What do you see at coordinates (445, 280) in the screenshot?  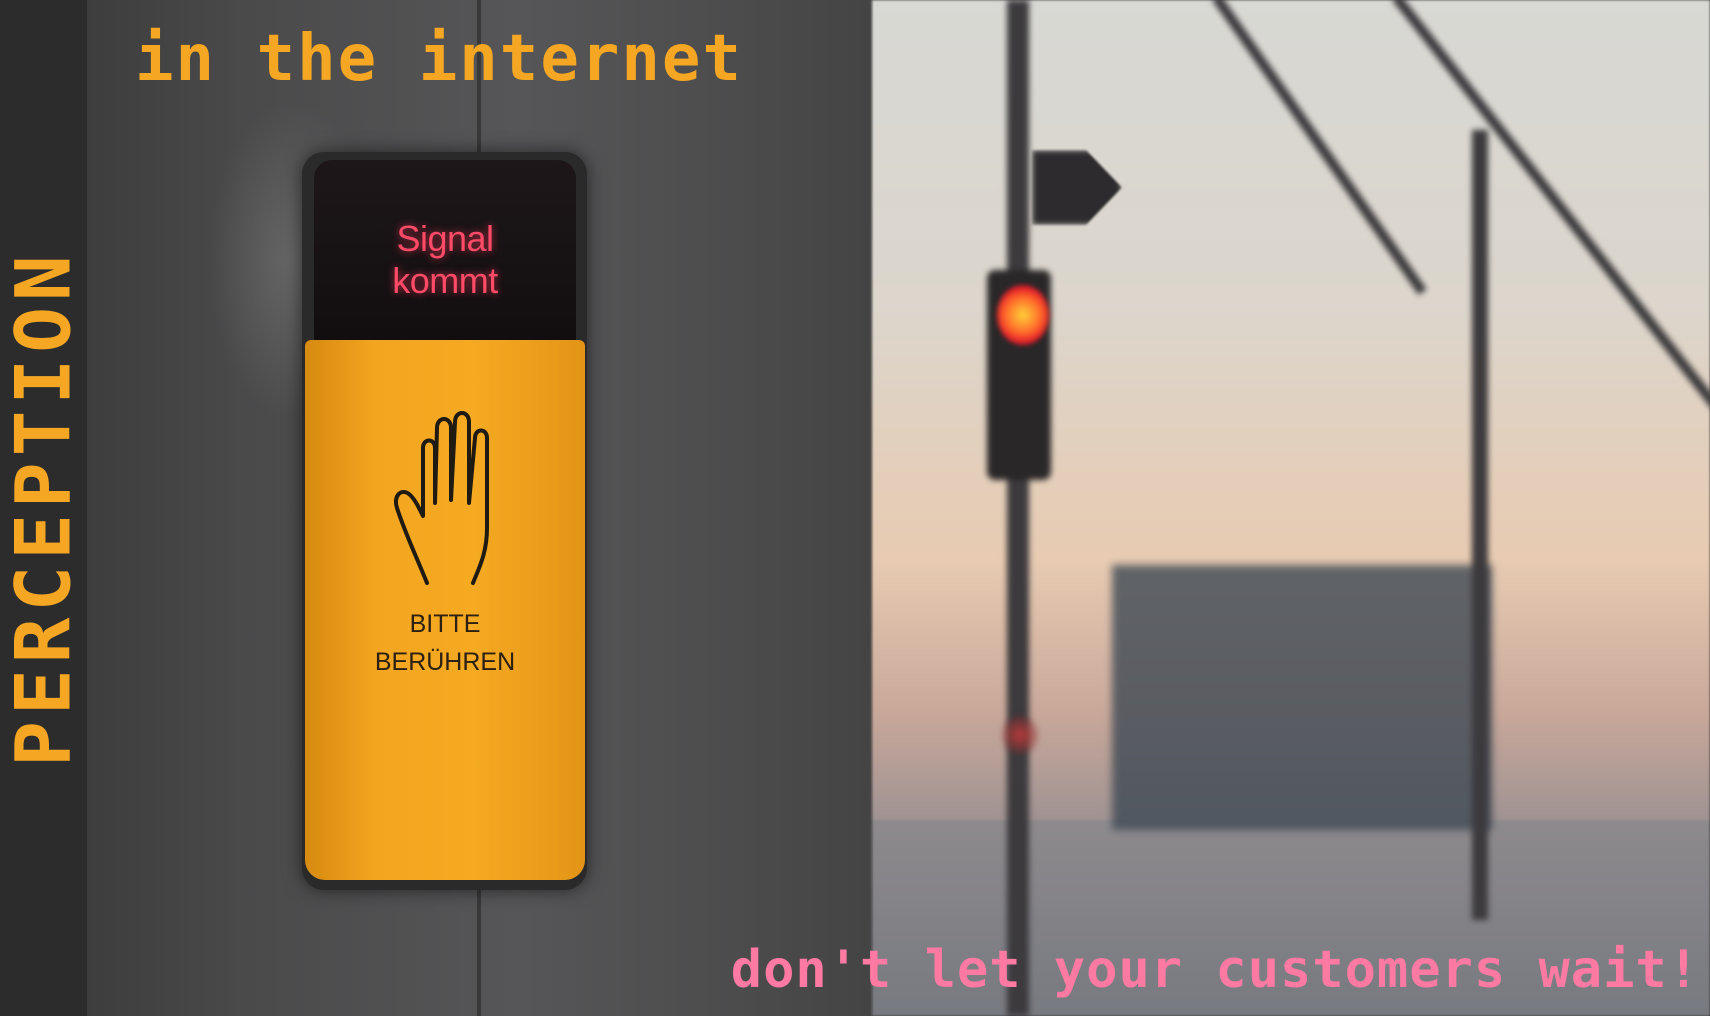 I see `display-line-2: kommt` at bounding box center [445, 280].